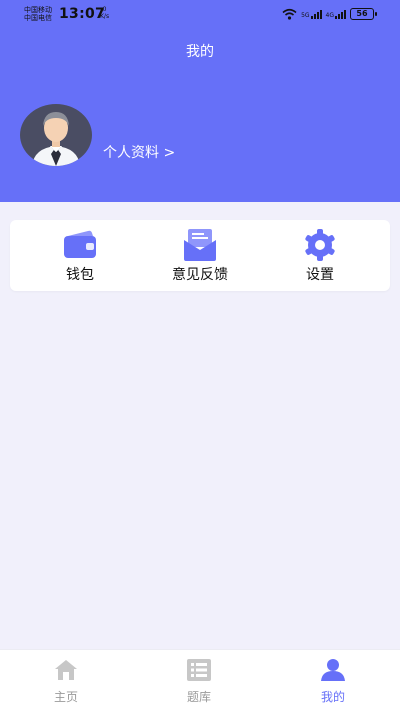 Image resolution: width=400 pixels, height=714 pixels. I want to click on question-bank-icon, so click(199, 670).